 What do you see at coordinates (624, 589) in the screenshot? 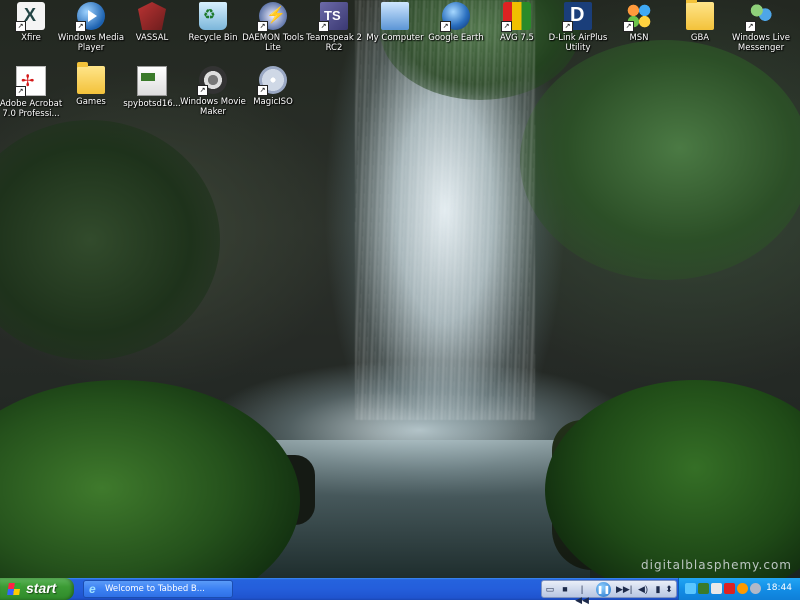
I see `next-button: ▶▶|` at bounding box center [624, 589].